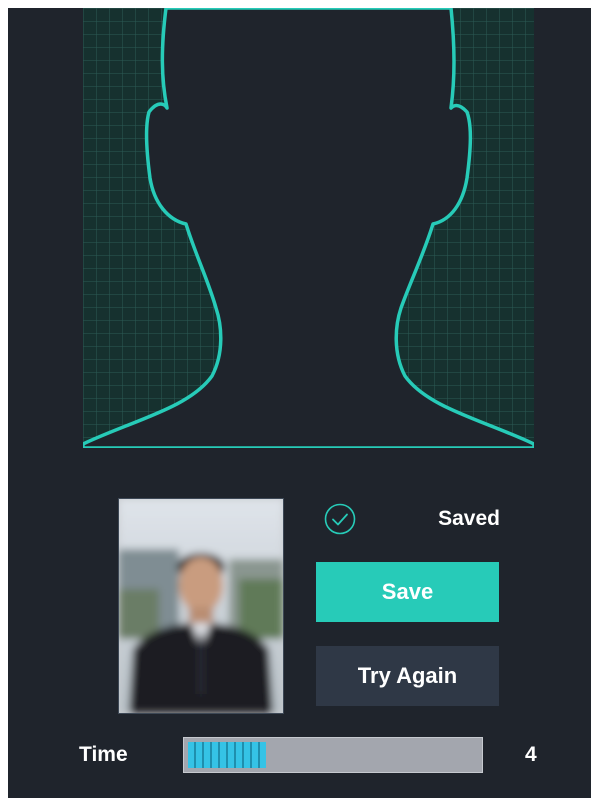 This screenshot has height=806, width=599. What do you see at coordinates (469, 518) in the screenshot?
I see `status-label: Saved` at bounding box center [469, 518].